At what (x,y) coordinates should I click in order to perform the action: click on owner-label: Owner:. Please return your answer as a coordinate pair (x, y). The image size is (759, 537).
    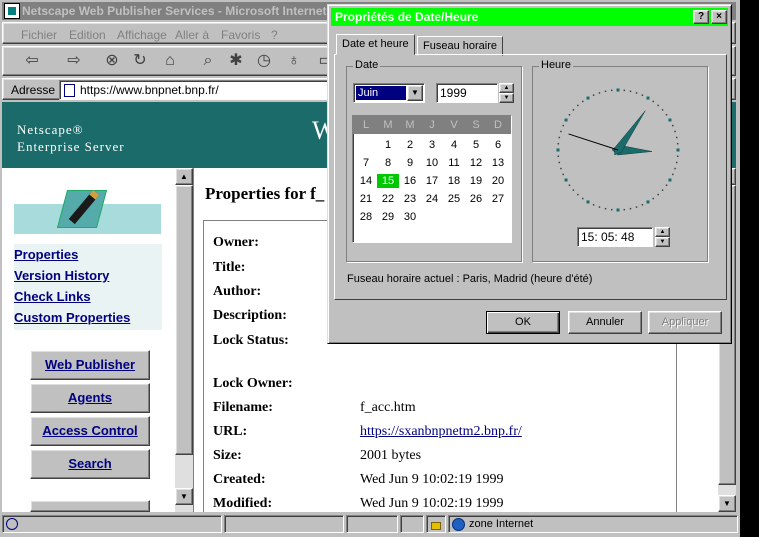
    Looking at the image, I should click on (236, 242).